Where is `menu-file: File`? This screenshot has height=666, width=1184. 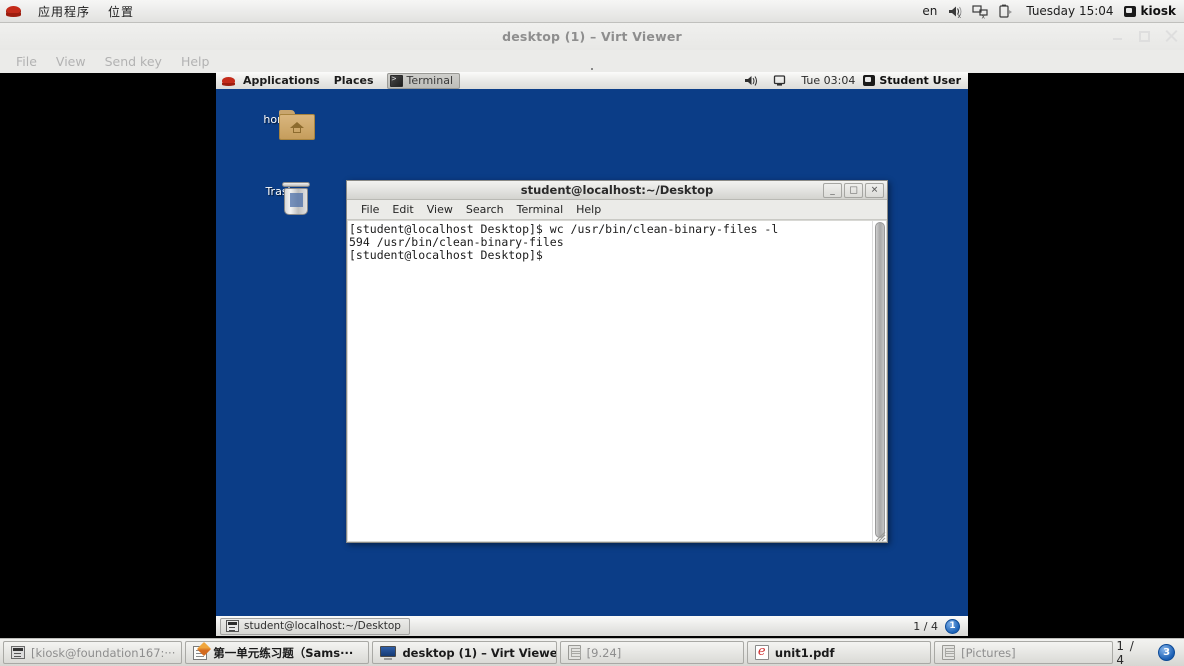
menu-file: File is located at coordinates (26, 61).